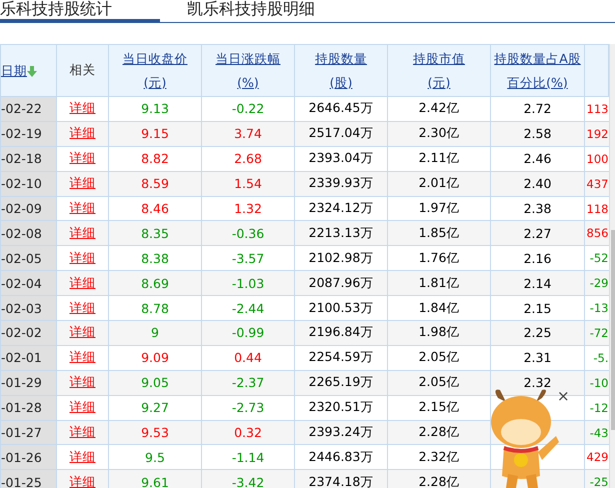  I want to click on table-cell: -10, so click(599, 383).